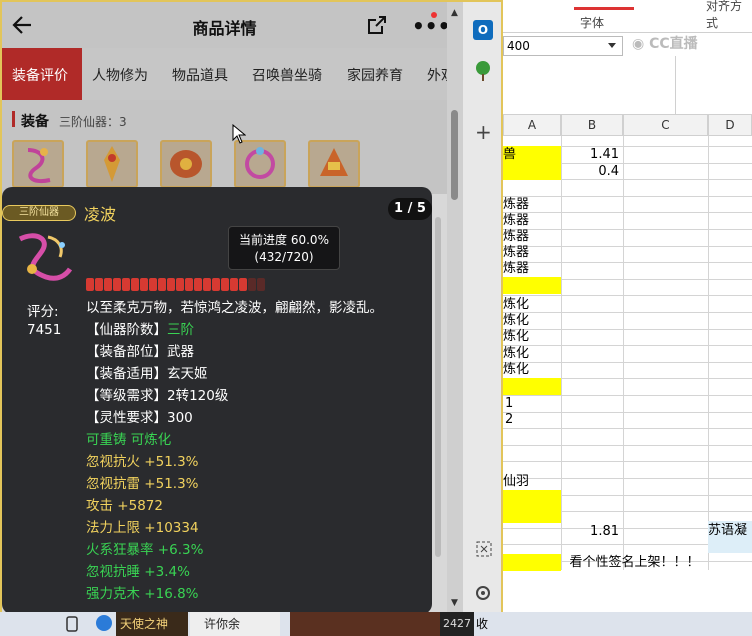 The image size is (752, 636). I want to click on section-title: 装备, so click(35, 122).